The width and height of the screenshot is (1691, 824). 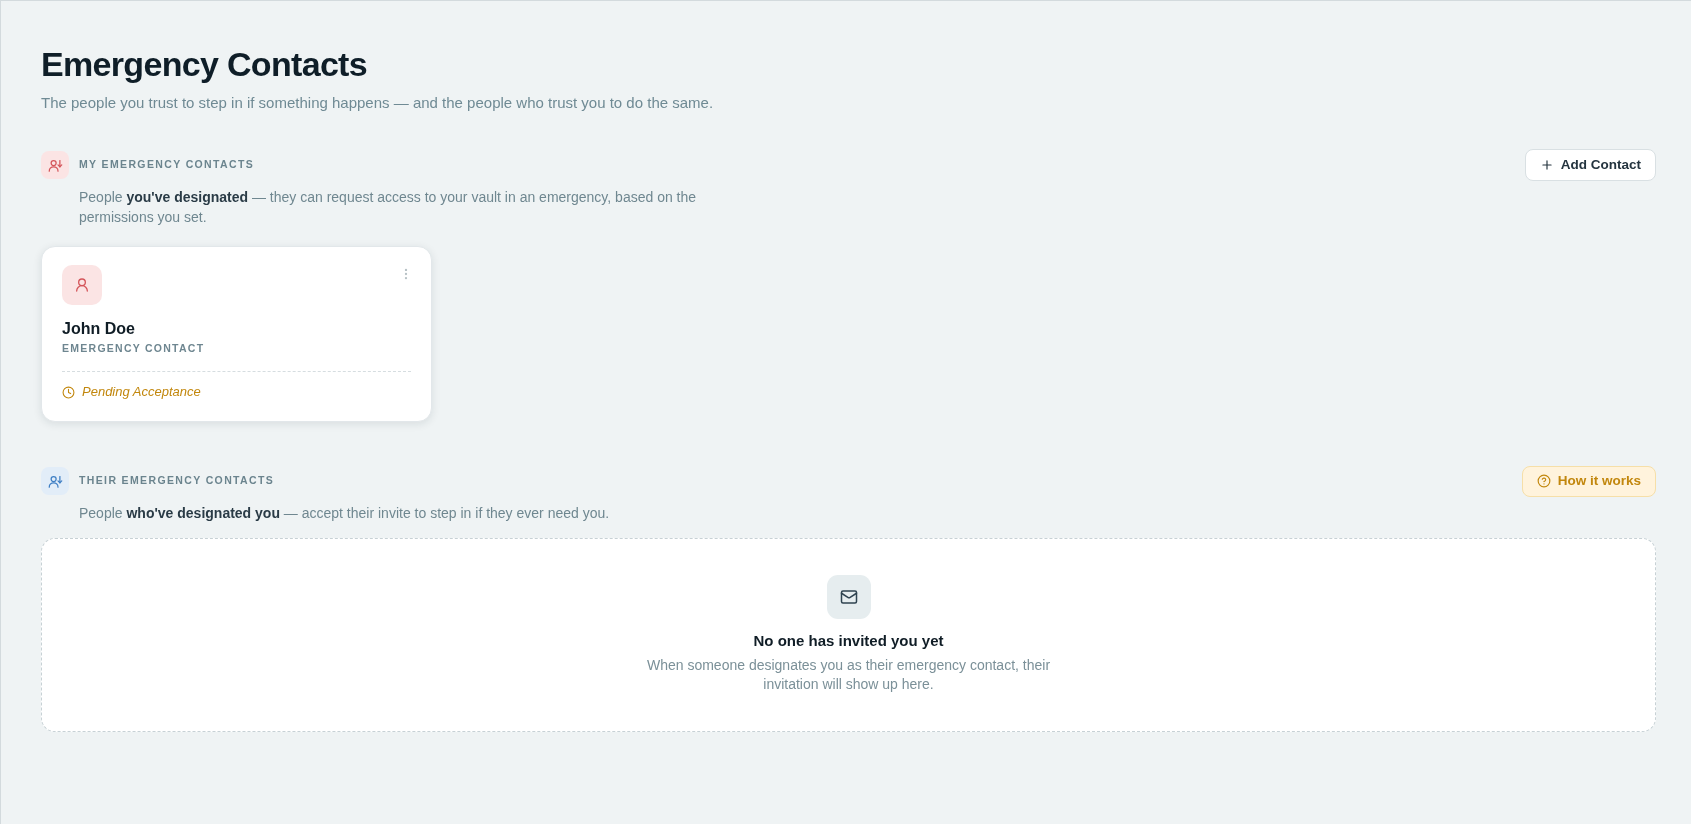 What do you see at coordinates (68, 392) in the screenshot?
I see `clock-icon` at bounding box center [68, 392].